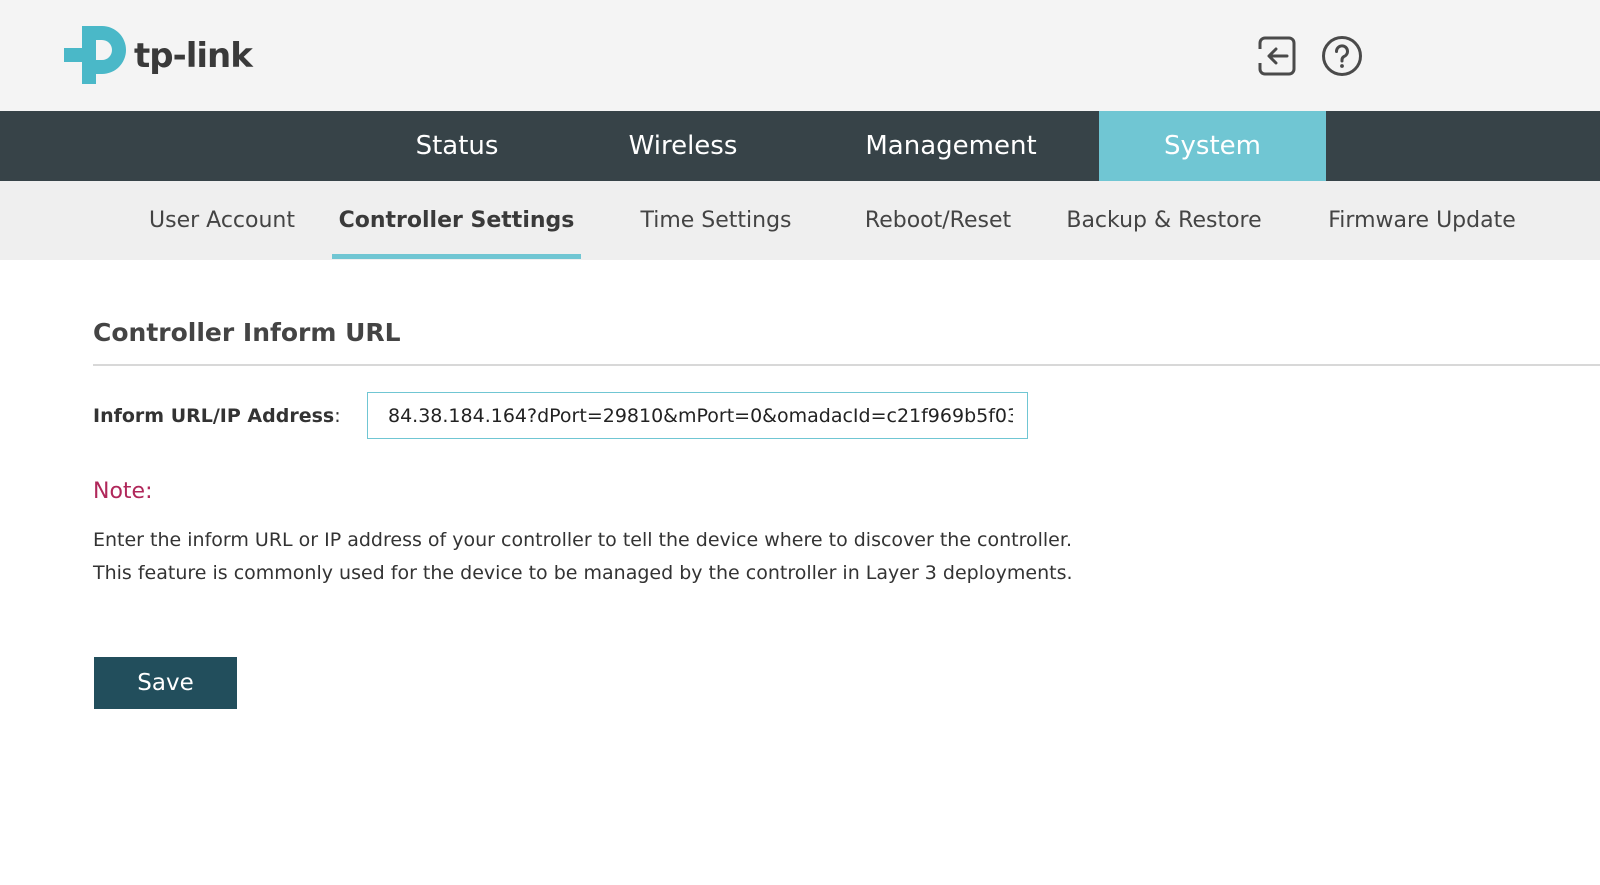 The height and width of the screenshot is (885, 1600). What do you see at coordinates (214, 416) in the screenshot?
I see `inform-url-label-text: Inform URL/IP Address` at bounding box center [214, 416].